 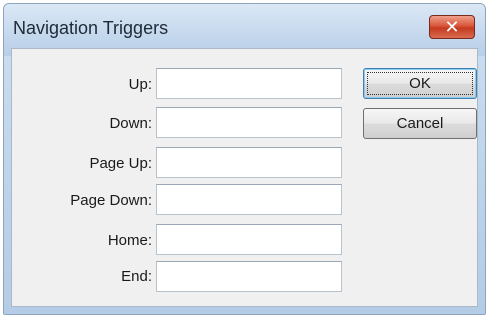 I want to click on page-down-field, so click(x=249, y=199).